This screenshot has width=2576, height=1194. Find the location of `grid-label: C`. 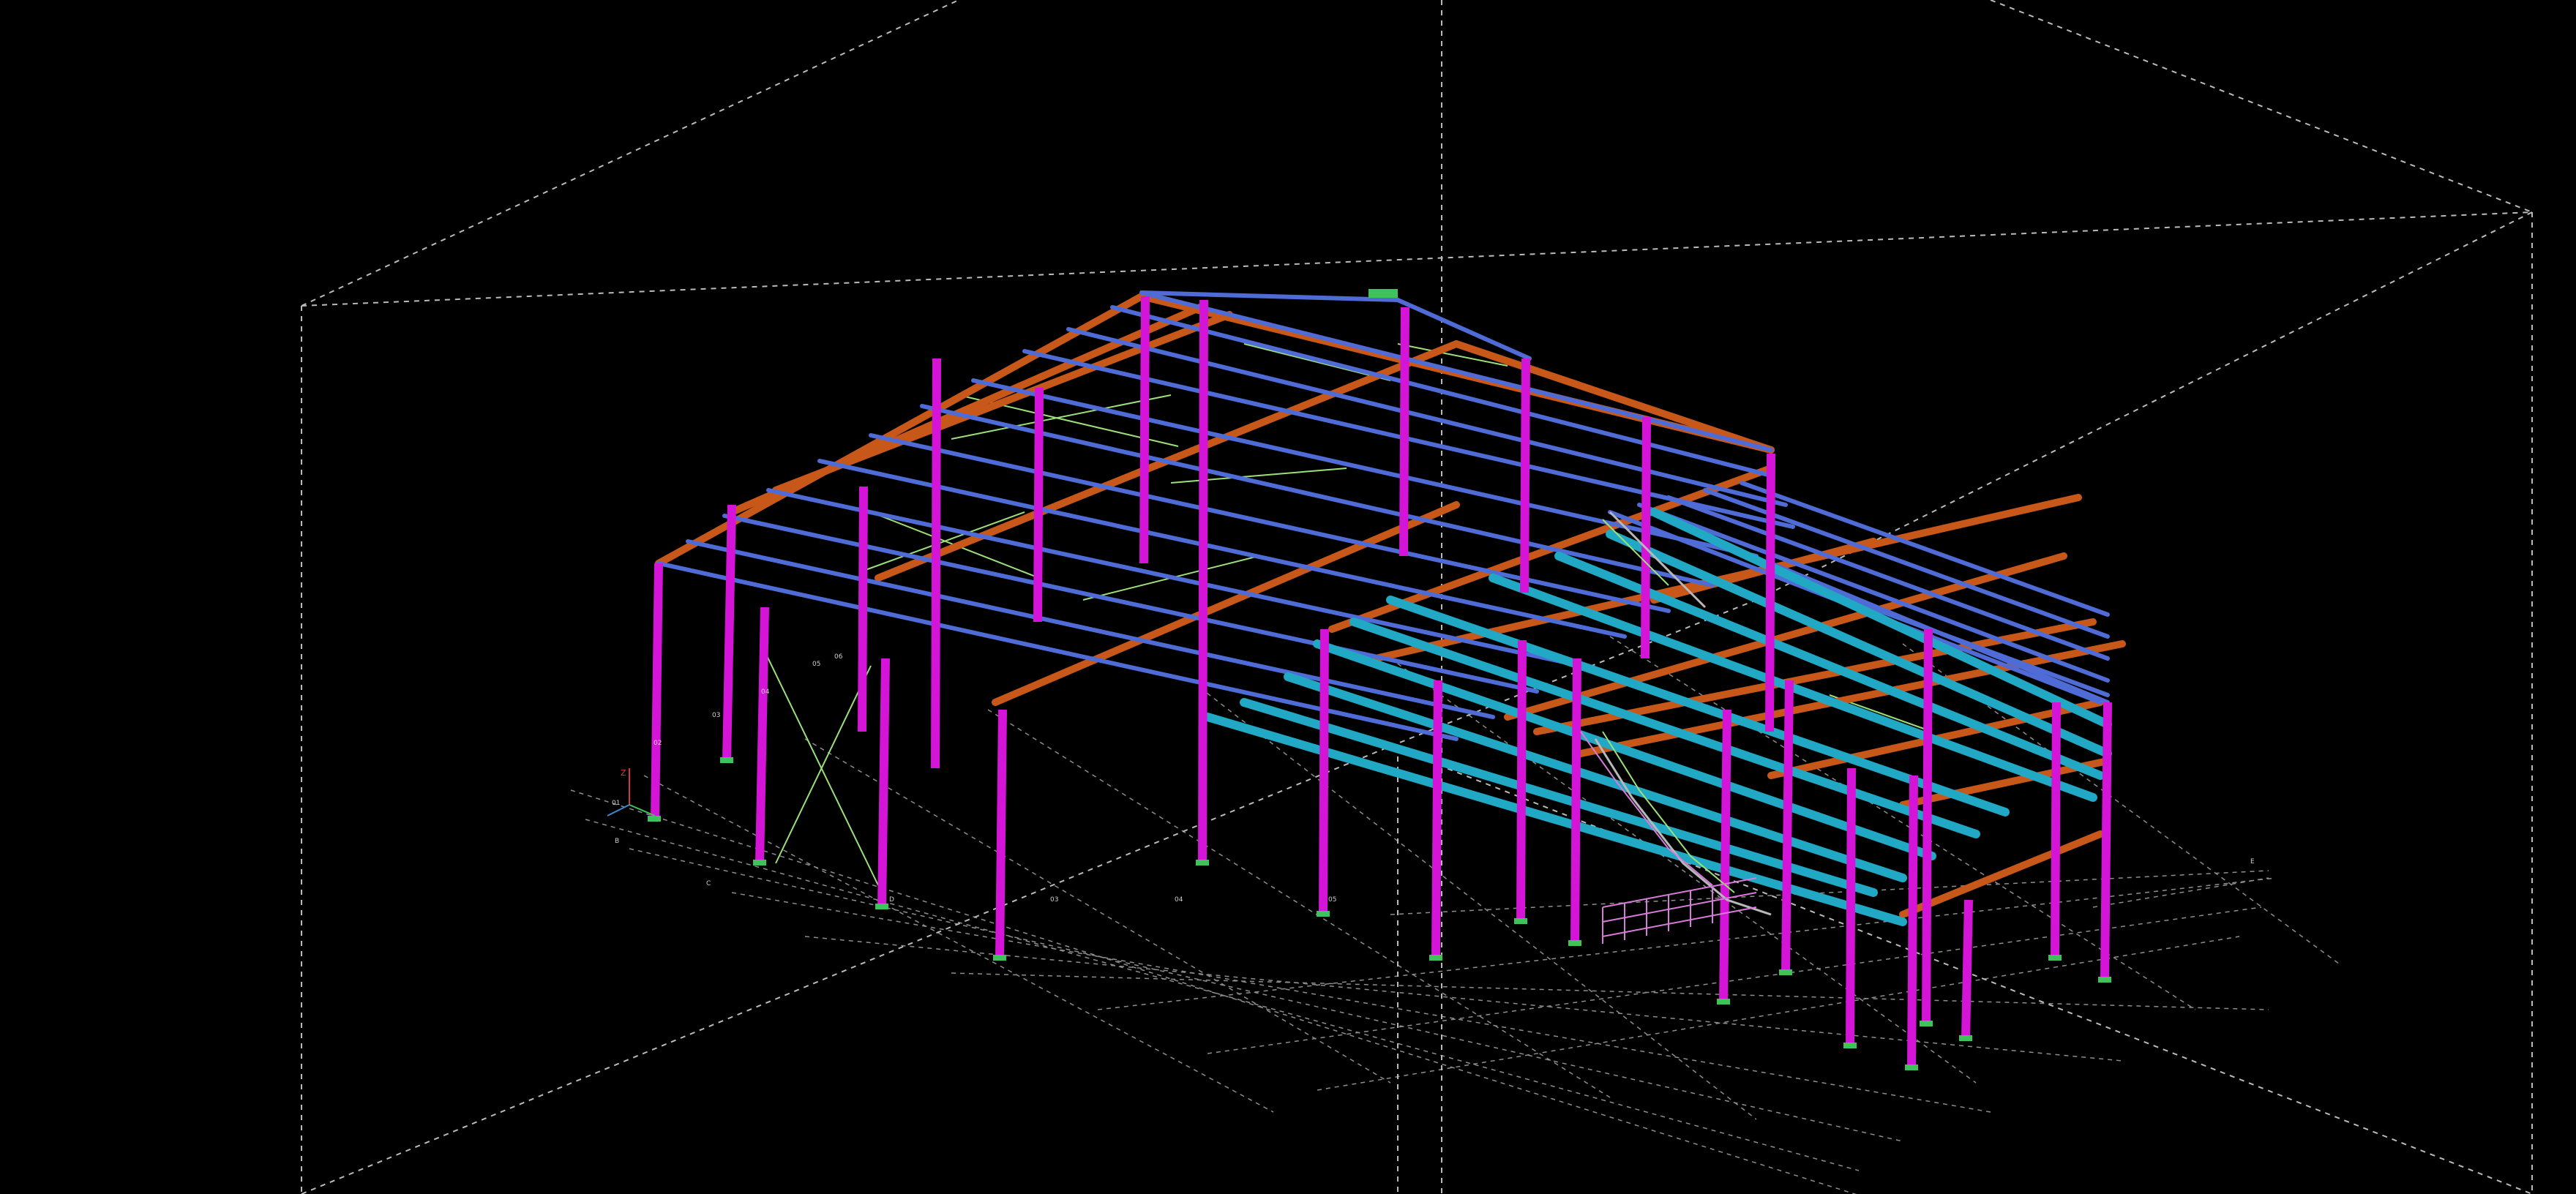

grid-label: C is located at coordinates (708, 883).